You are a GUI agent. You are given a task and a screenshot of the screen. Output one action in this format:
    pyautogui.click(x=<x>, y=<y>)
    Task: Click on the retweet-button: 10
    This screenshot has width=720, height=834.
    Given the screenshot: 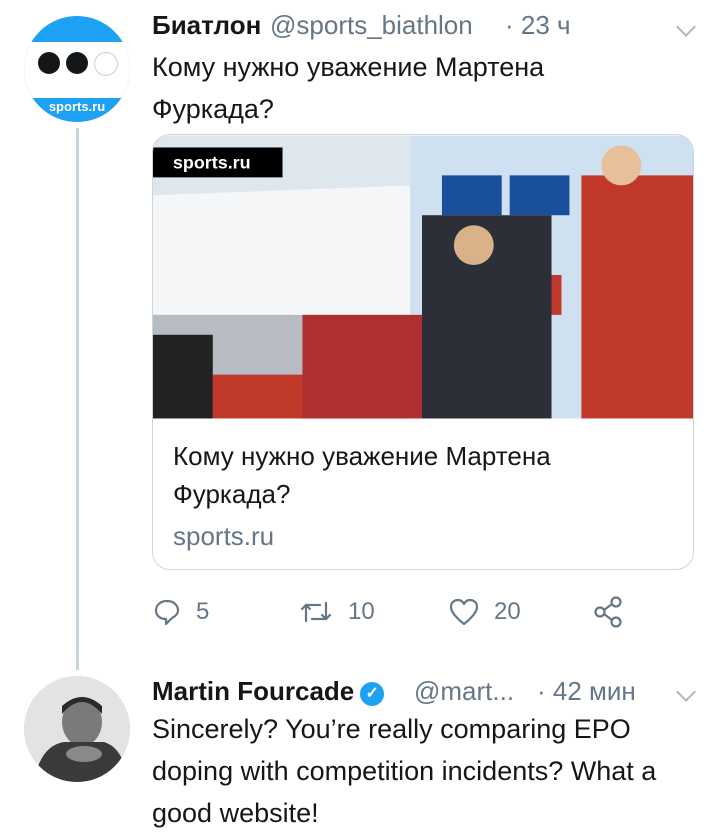 What is the action you would take?
    pyautogui.click(x=336, y=612)
    